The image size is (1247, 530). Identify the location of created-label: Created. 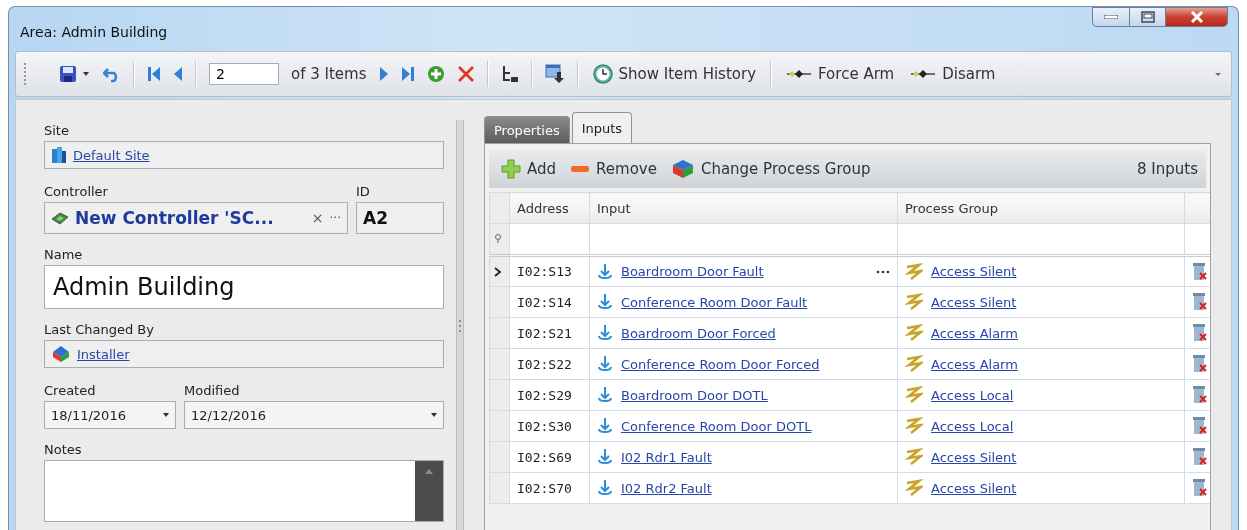
(70, 390).